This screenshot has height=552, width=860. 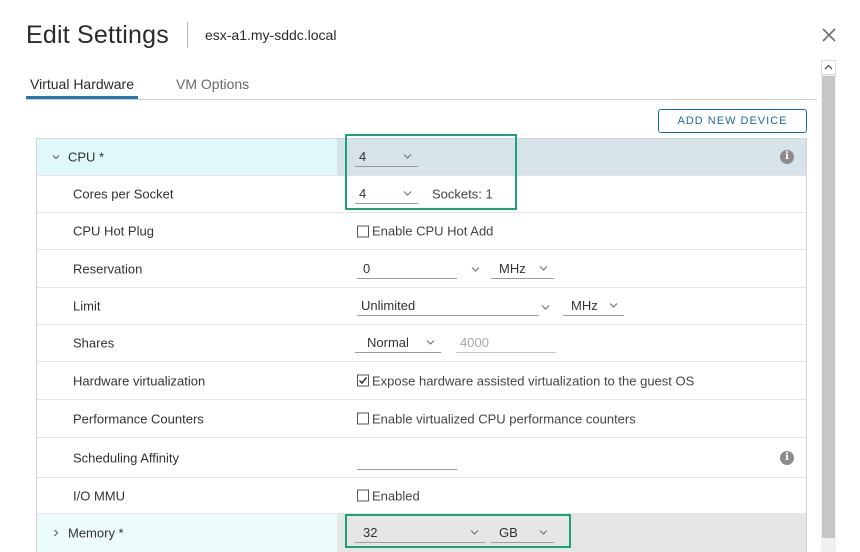 I want to click on cpu-hot-add-label: Enable CPU Hot Add, so click(x=433, y=231).